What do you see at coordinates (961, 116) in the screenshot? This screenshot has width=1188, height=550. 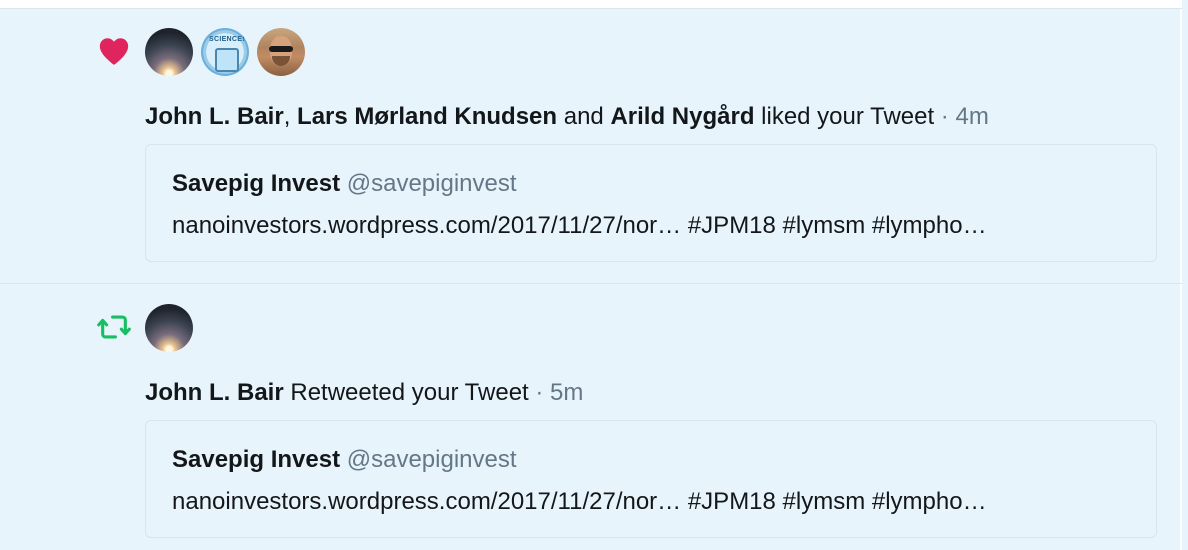 I see `timestamp: · 4m` at bounding box center [961, 116].